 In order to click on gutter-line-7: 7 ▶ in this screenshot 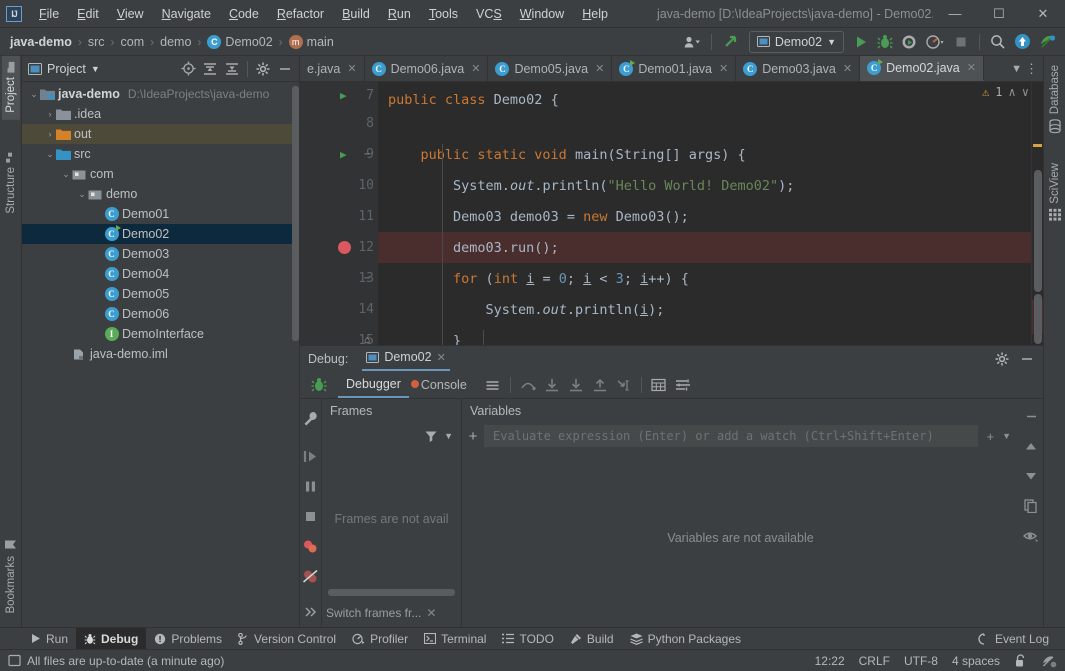, I will do `click(339, 95)`.